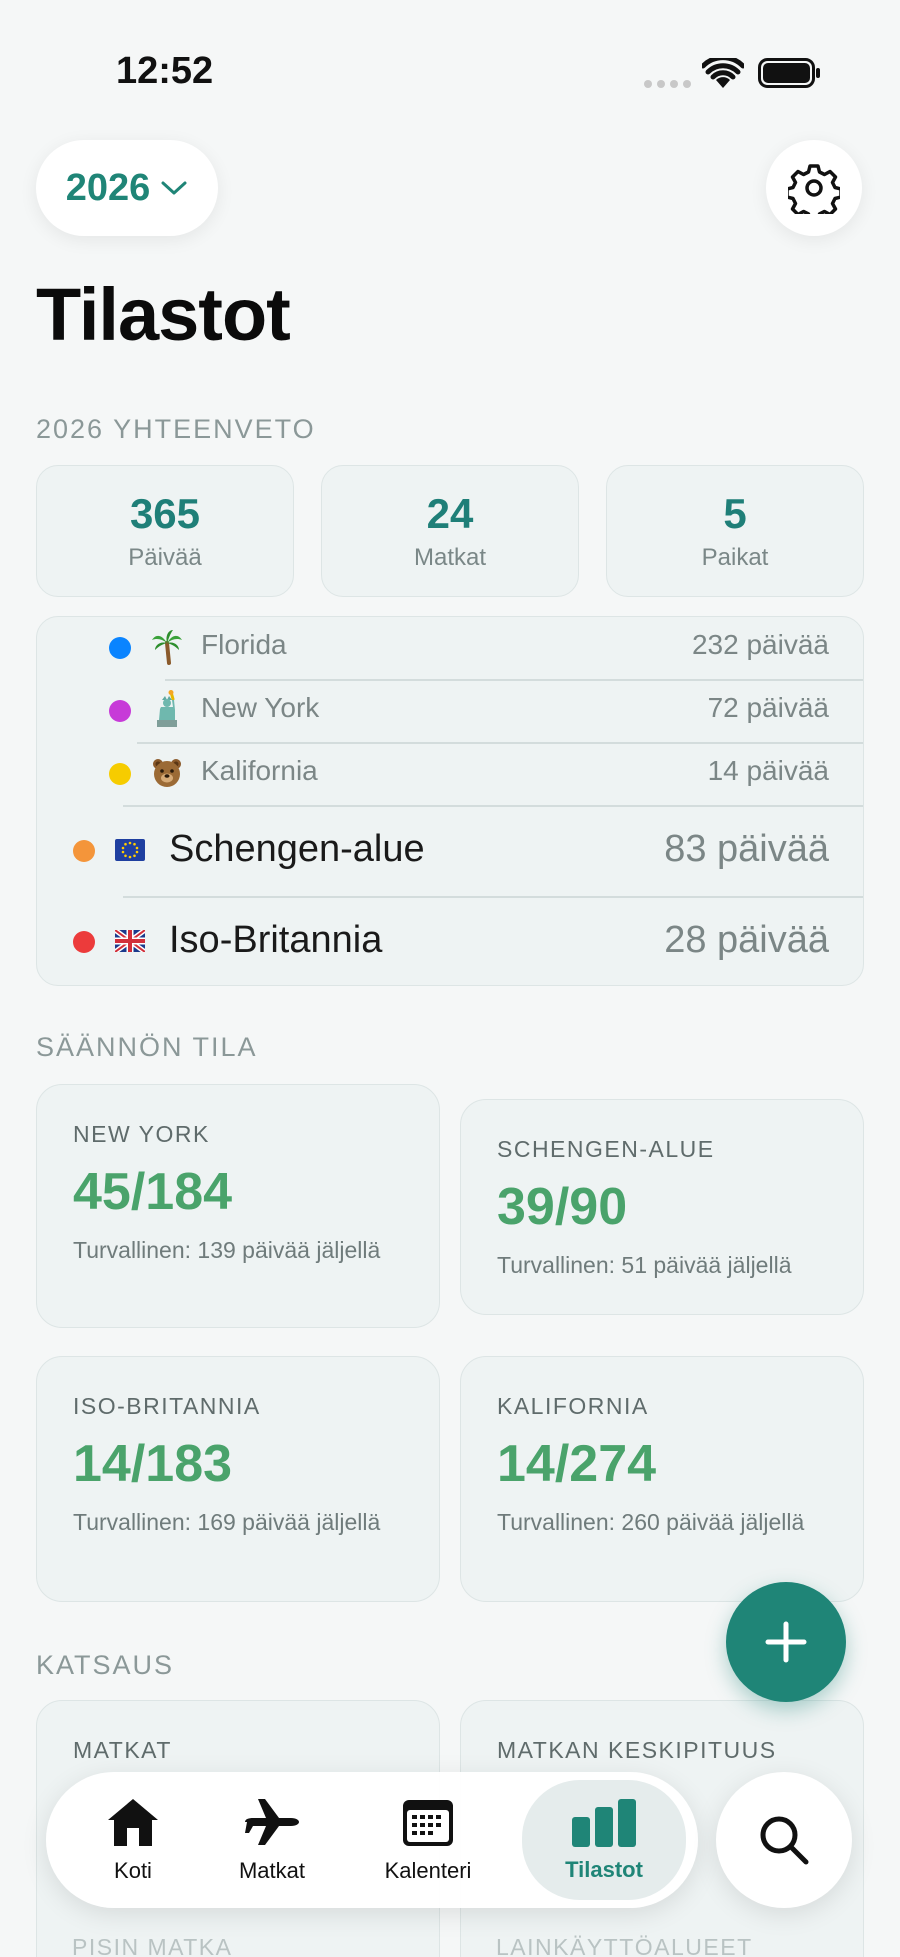 Image resolution: width=900 pixels, height=1957 pixels. Describe the element at coordinates (562, 1207) in the screenshot. I see `rule-value: 39/90` at that location.